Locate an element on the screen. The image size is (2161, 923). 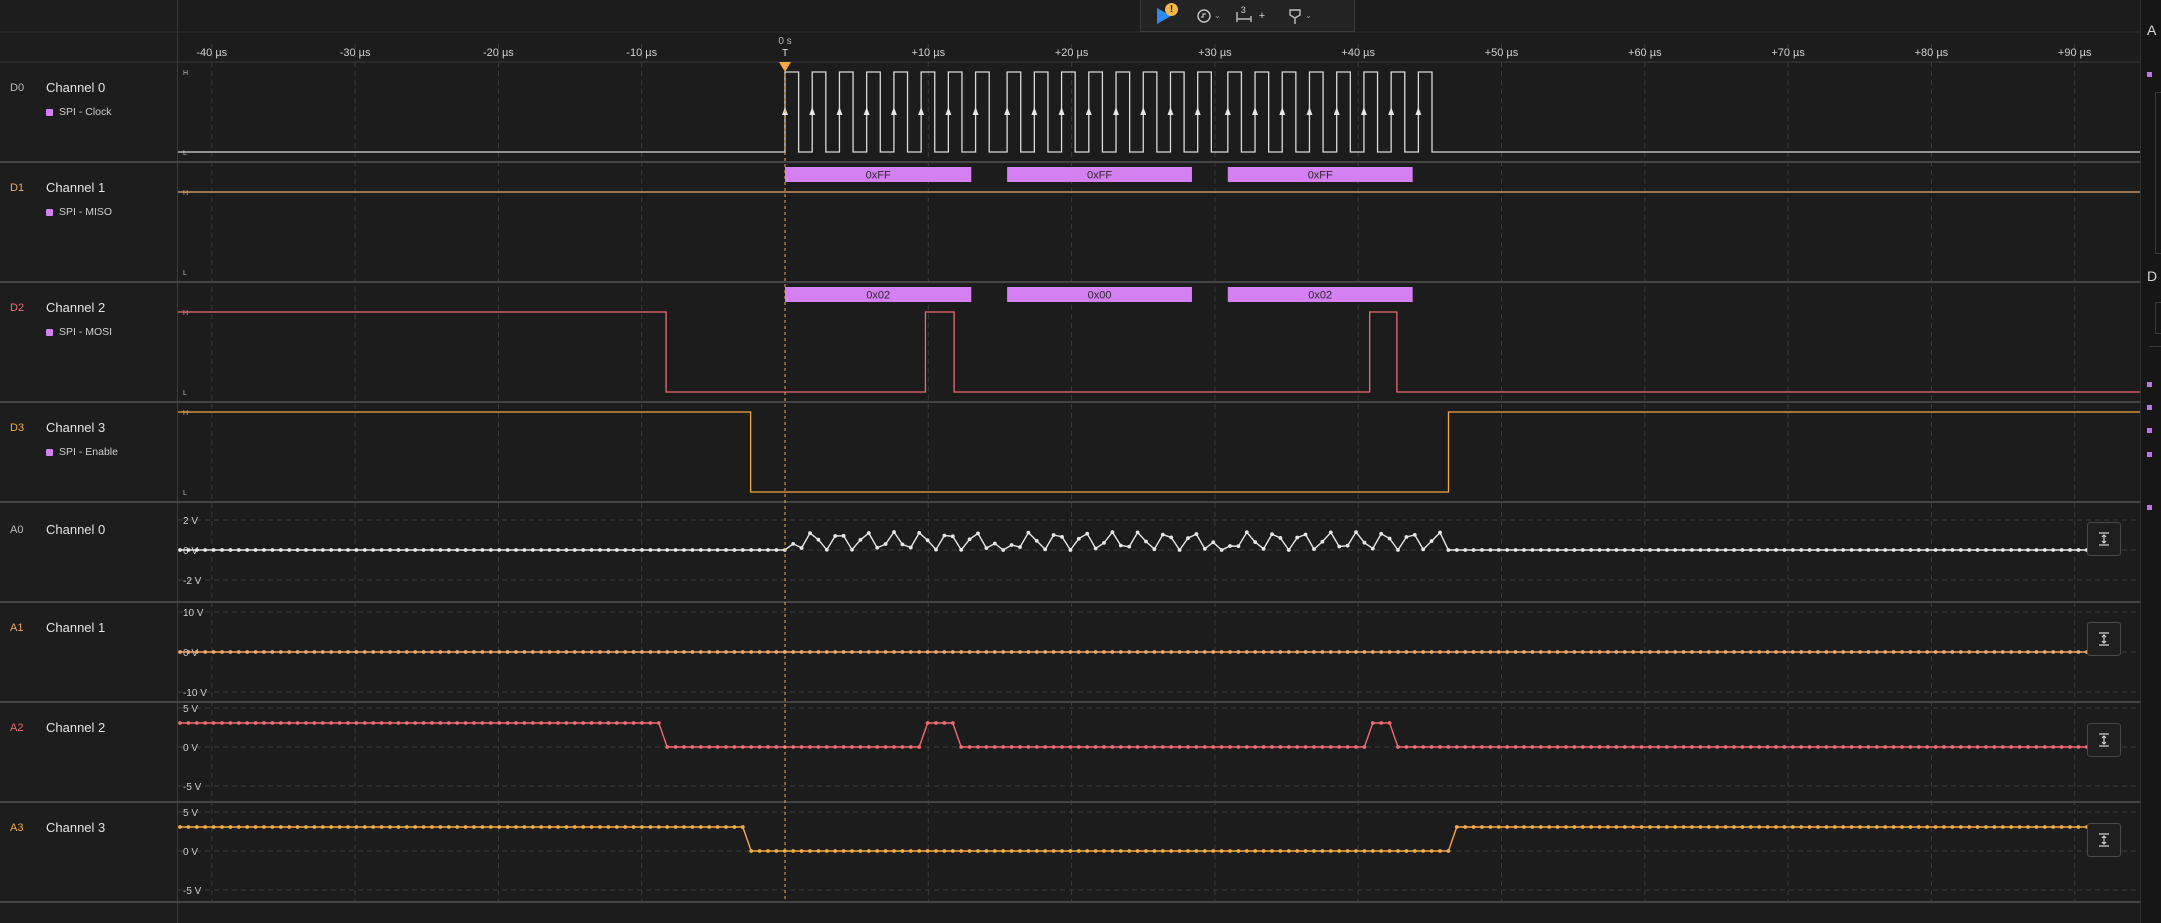
autoscale-button-a1 is located at coordinates (2104, 639).